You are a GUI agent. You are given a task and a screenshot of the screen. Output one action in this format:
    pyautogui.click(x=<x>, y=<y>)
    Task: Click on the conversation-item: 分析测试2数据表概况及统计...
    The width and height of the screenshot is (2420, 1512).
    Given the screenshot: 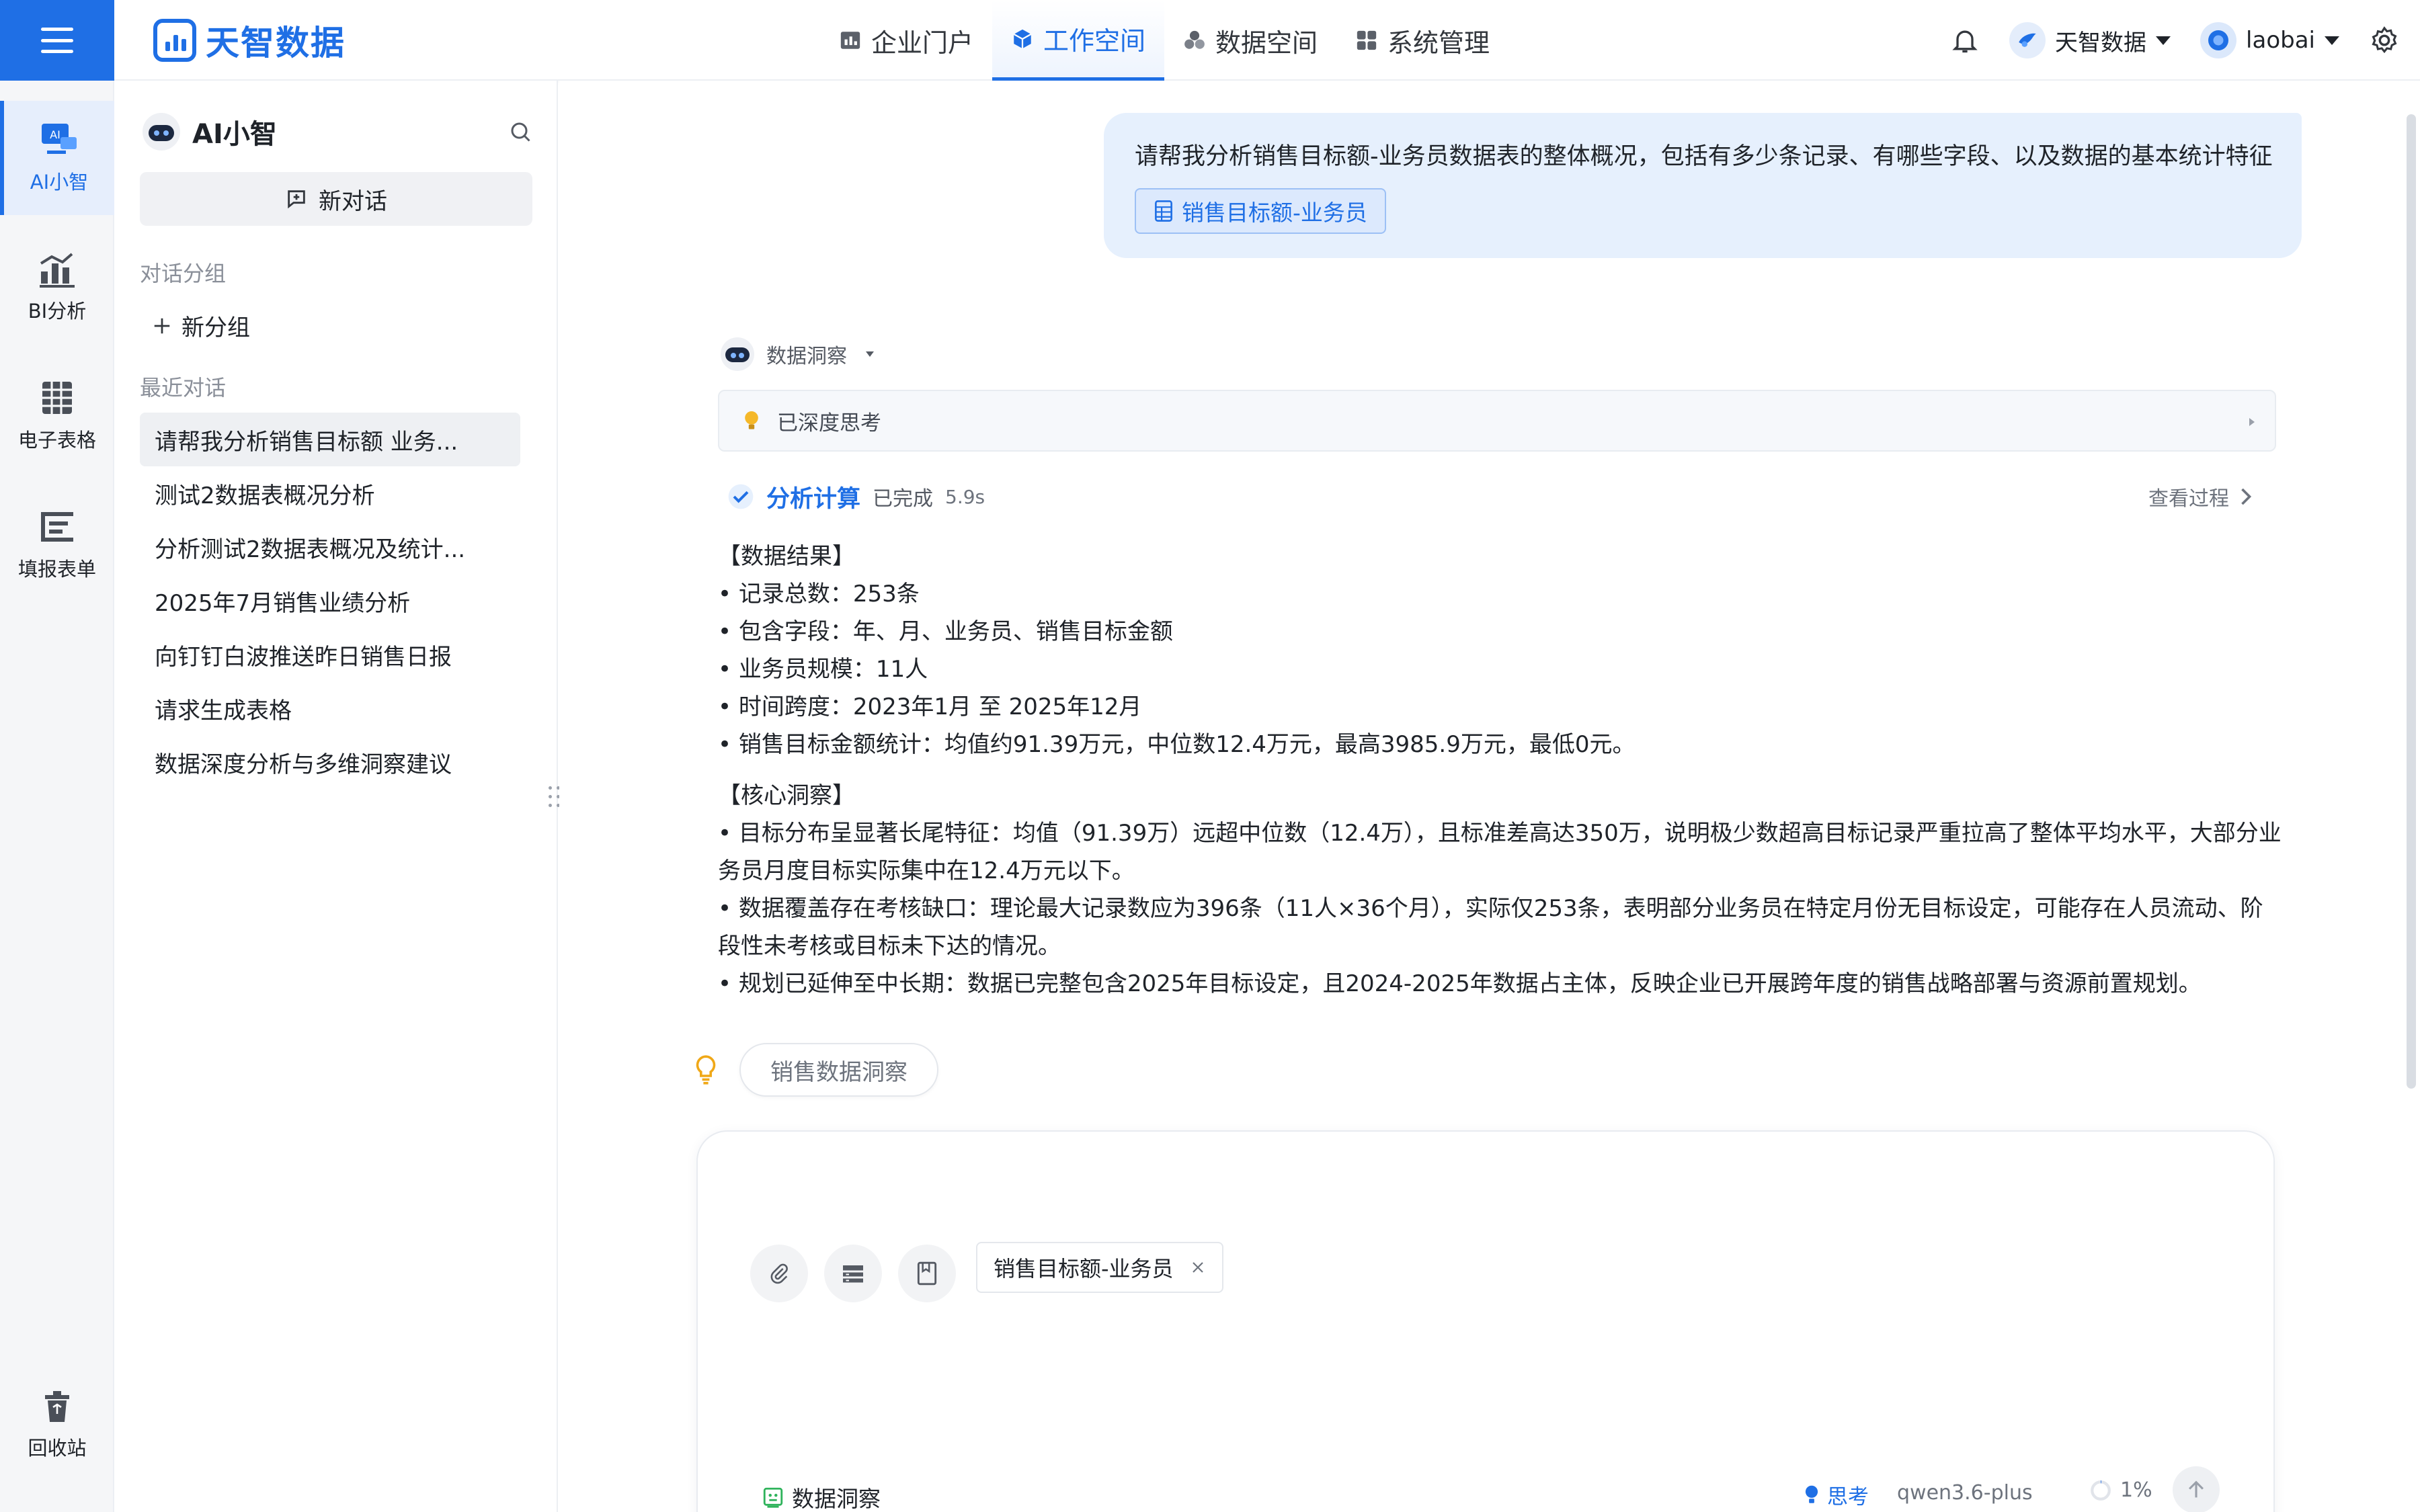 What is the action you would take?
    pyautogui.click(x=330, y=547)
    